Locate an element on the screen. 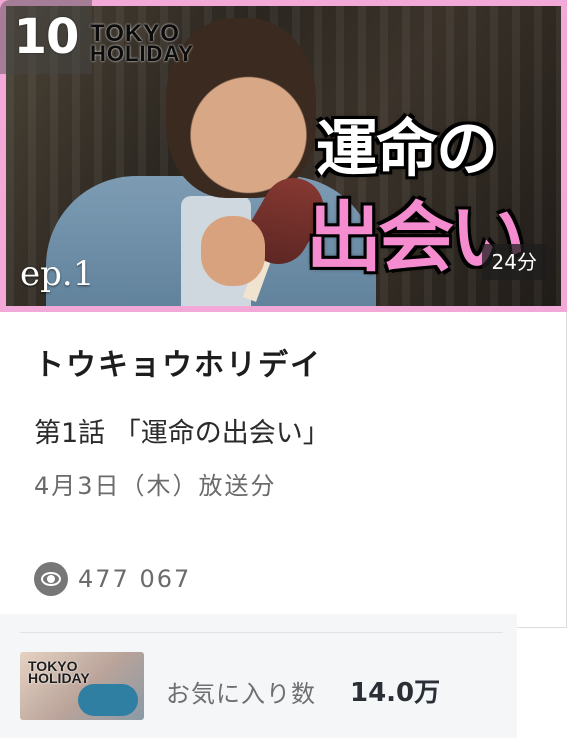  duration-badge: 24分 is located at coordinates (514, 262).